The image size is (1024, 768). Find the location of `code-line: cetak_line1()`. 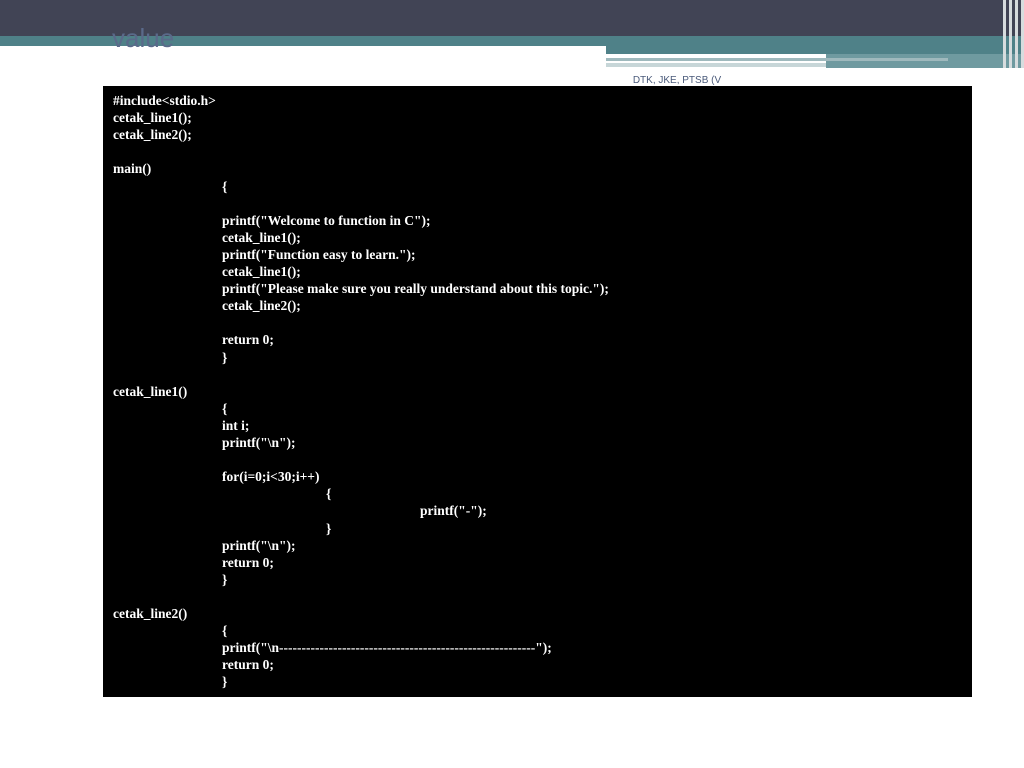

code-line: cetak_line1() is located at coordinates (150, 391).